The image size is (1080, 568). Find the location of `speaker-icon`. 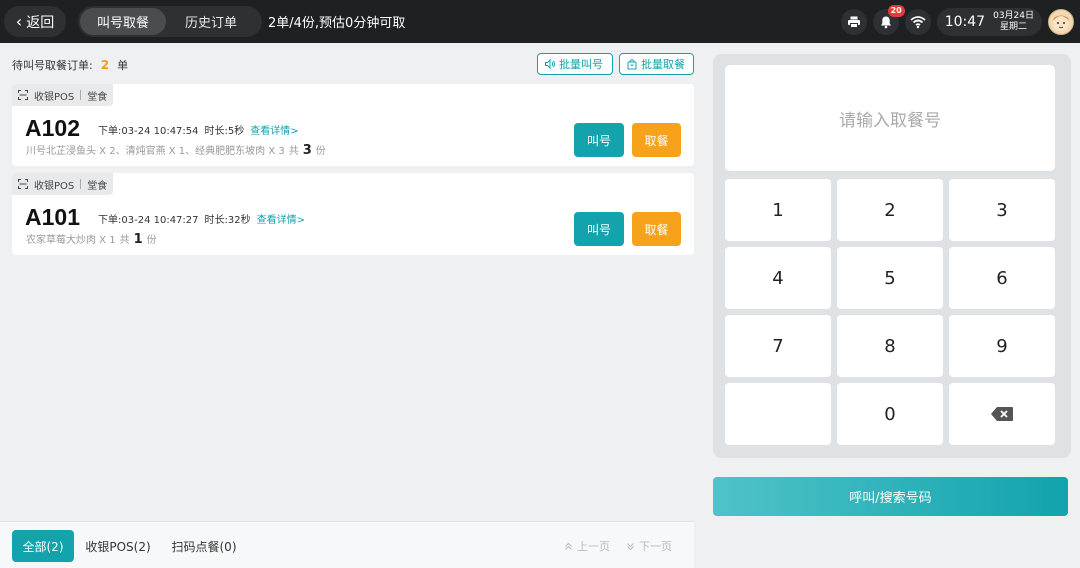

speaker-icon is located at coordinates (550, 64).